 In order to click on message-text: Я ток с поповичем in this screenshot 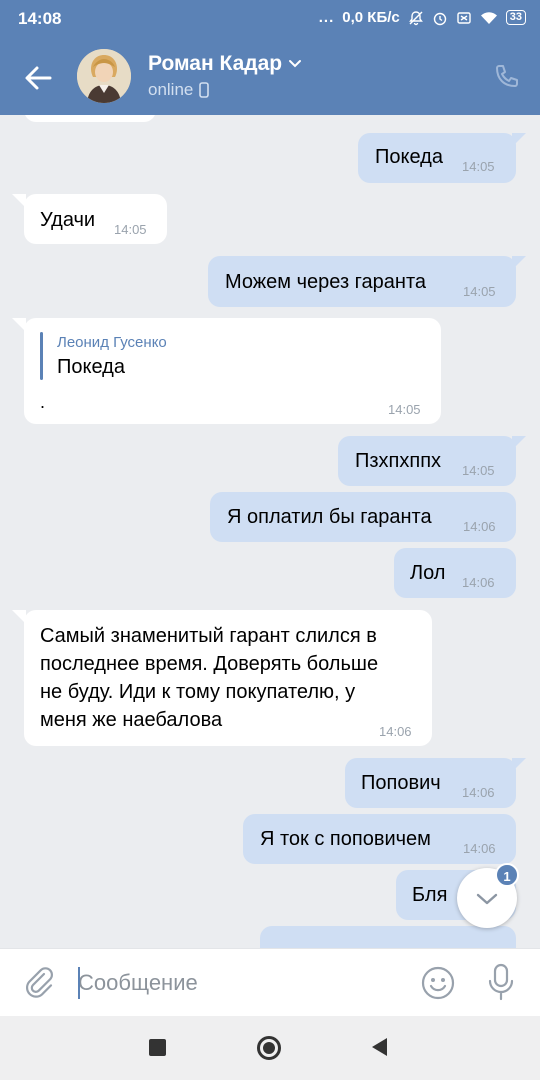, I will do `click(345, 839)`.